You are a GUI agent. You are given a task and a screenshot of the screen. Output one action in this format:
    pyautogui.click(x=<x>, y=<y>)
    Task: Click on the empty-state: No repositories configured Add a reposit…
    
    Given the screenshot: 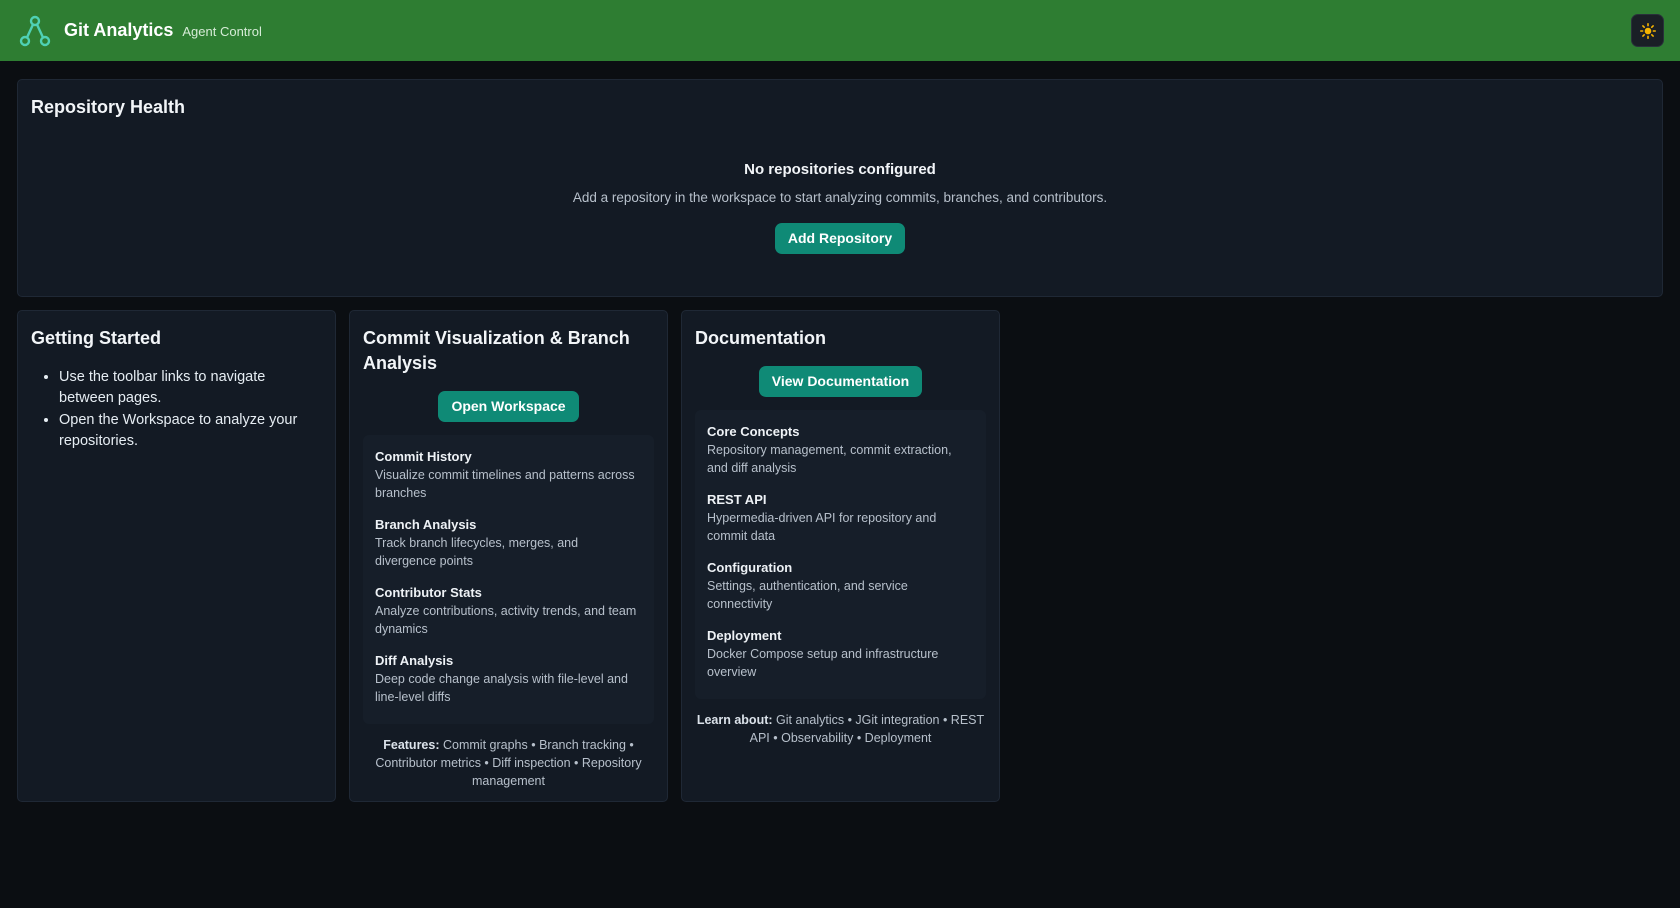 What is the action you would take?
    pyautogui.click(x=840, y=207)
    